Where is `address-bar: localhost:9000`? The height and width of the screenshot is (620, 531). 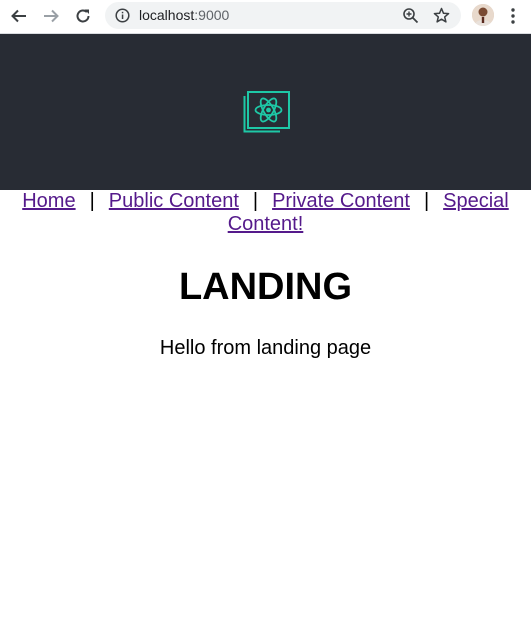 address-bar: localhost:9000 is located at coordinates (283, 15).